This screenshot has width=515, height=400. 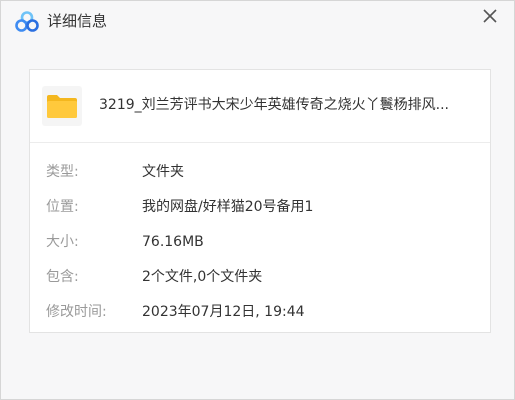 I want to click on detail-row-location: 位置: 我的网盘/好样猫20号备用1, so click(x=260, y=207).